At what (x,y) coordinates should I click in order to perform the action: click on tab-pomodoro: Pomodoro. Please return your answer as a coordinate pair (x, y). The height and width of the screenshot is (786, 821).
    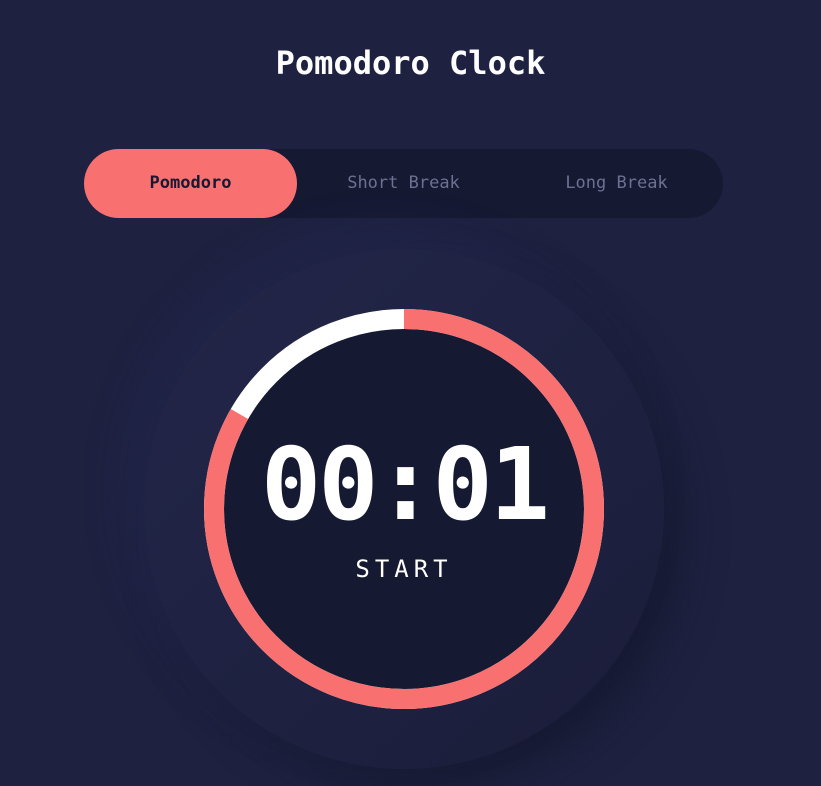
    Looking at the image, I should click on (190, 183).